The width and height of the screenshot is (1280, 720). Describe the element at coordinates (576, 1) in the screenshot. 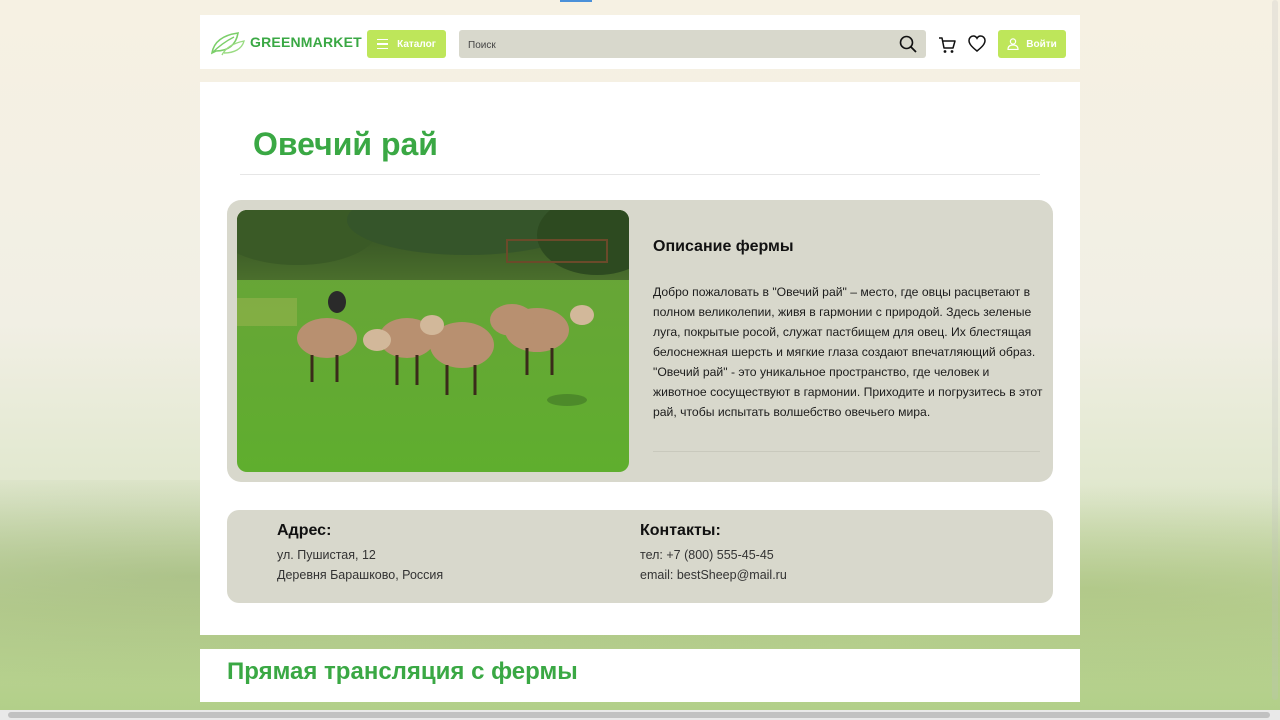

I see `top-progress-indicator` at that location.